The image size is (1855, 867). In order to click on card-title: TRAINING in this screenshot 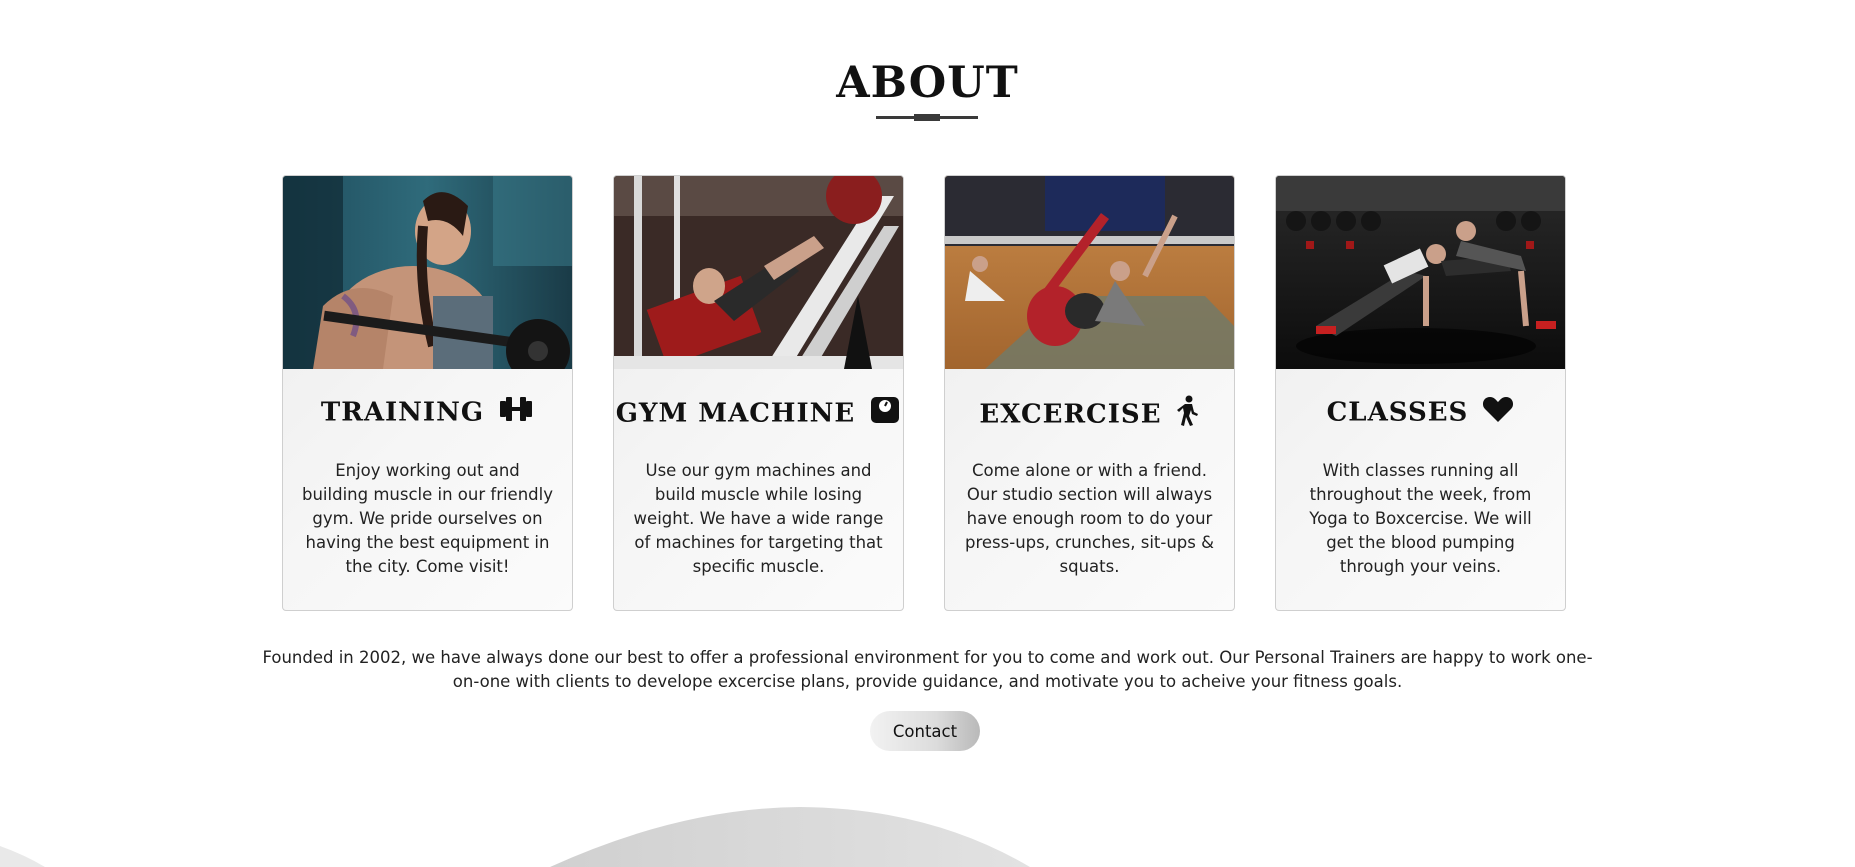, I will do `click(402, 412)`.